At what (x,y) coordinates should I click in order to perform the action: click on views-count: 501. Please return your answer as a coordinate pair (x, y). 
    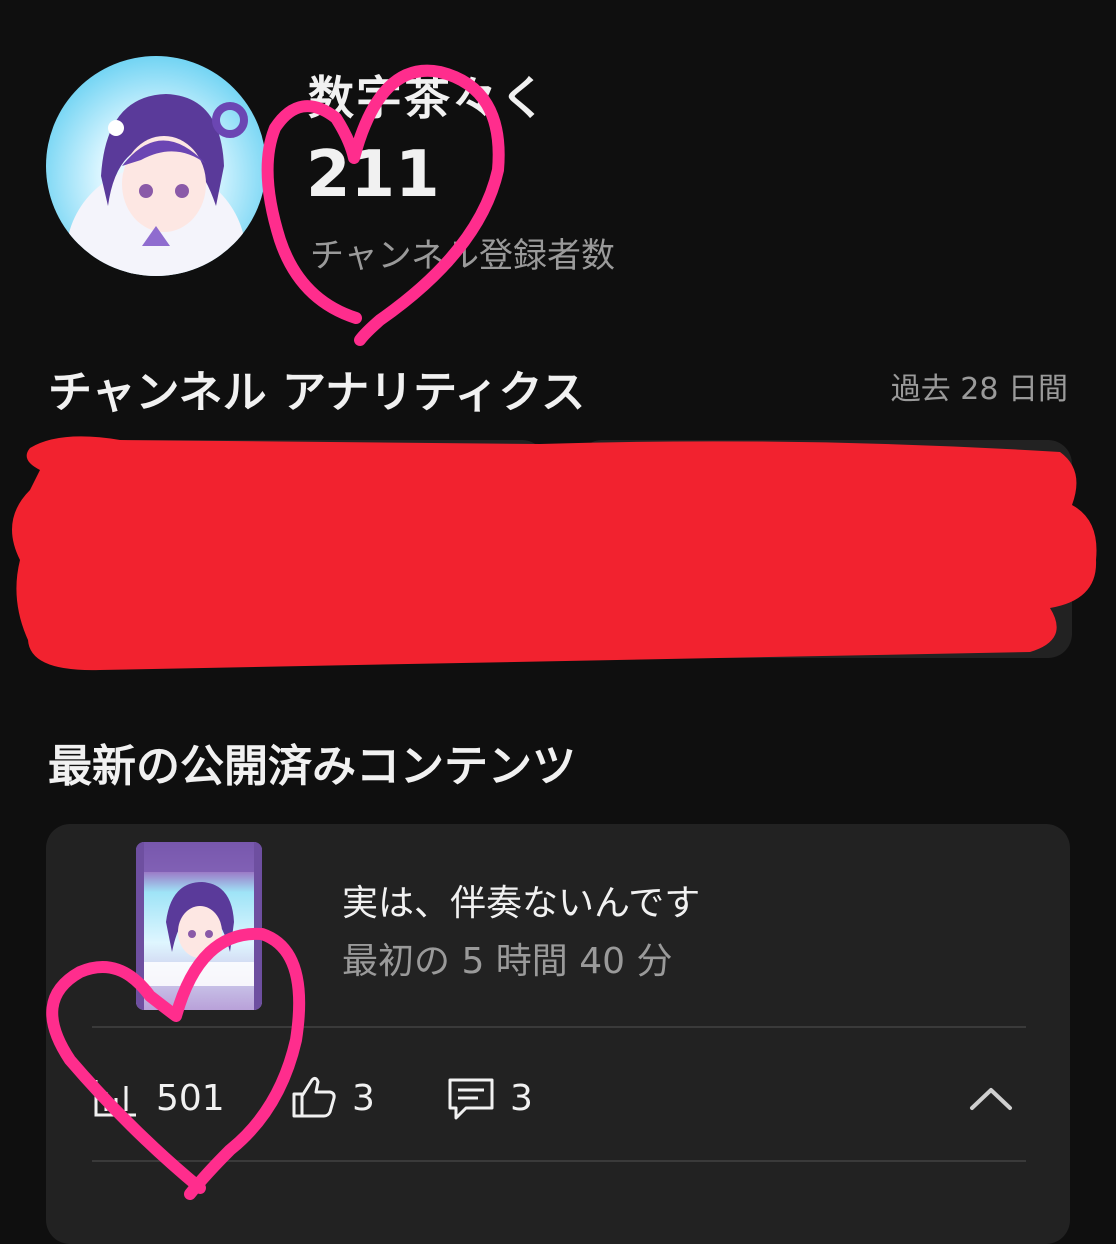
    Looking at the image, I should click on (190, 1098).